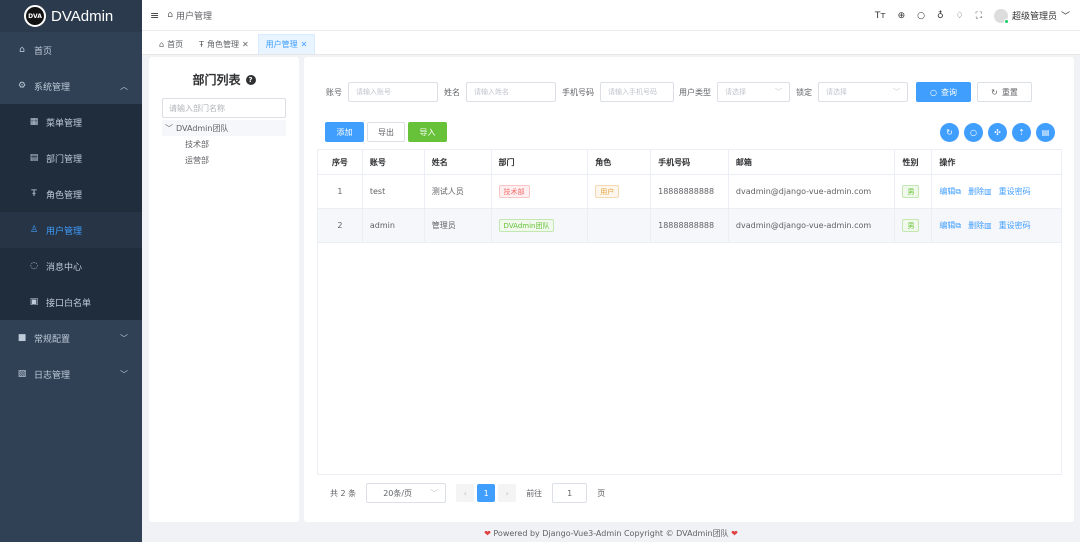  Describe the element at coordinates (607, 191) in the screenshot. I see `role-tag: 用户` at that location.